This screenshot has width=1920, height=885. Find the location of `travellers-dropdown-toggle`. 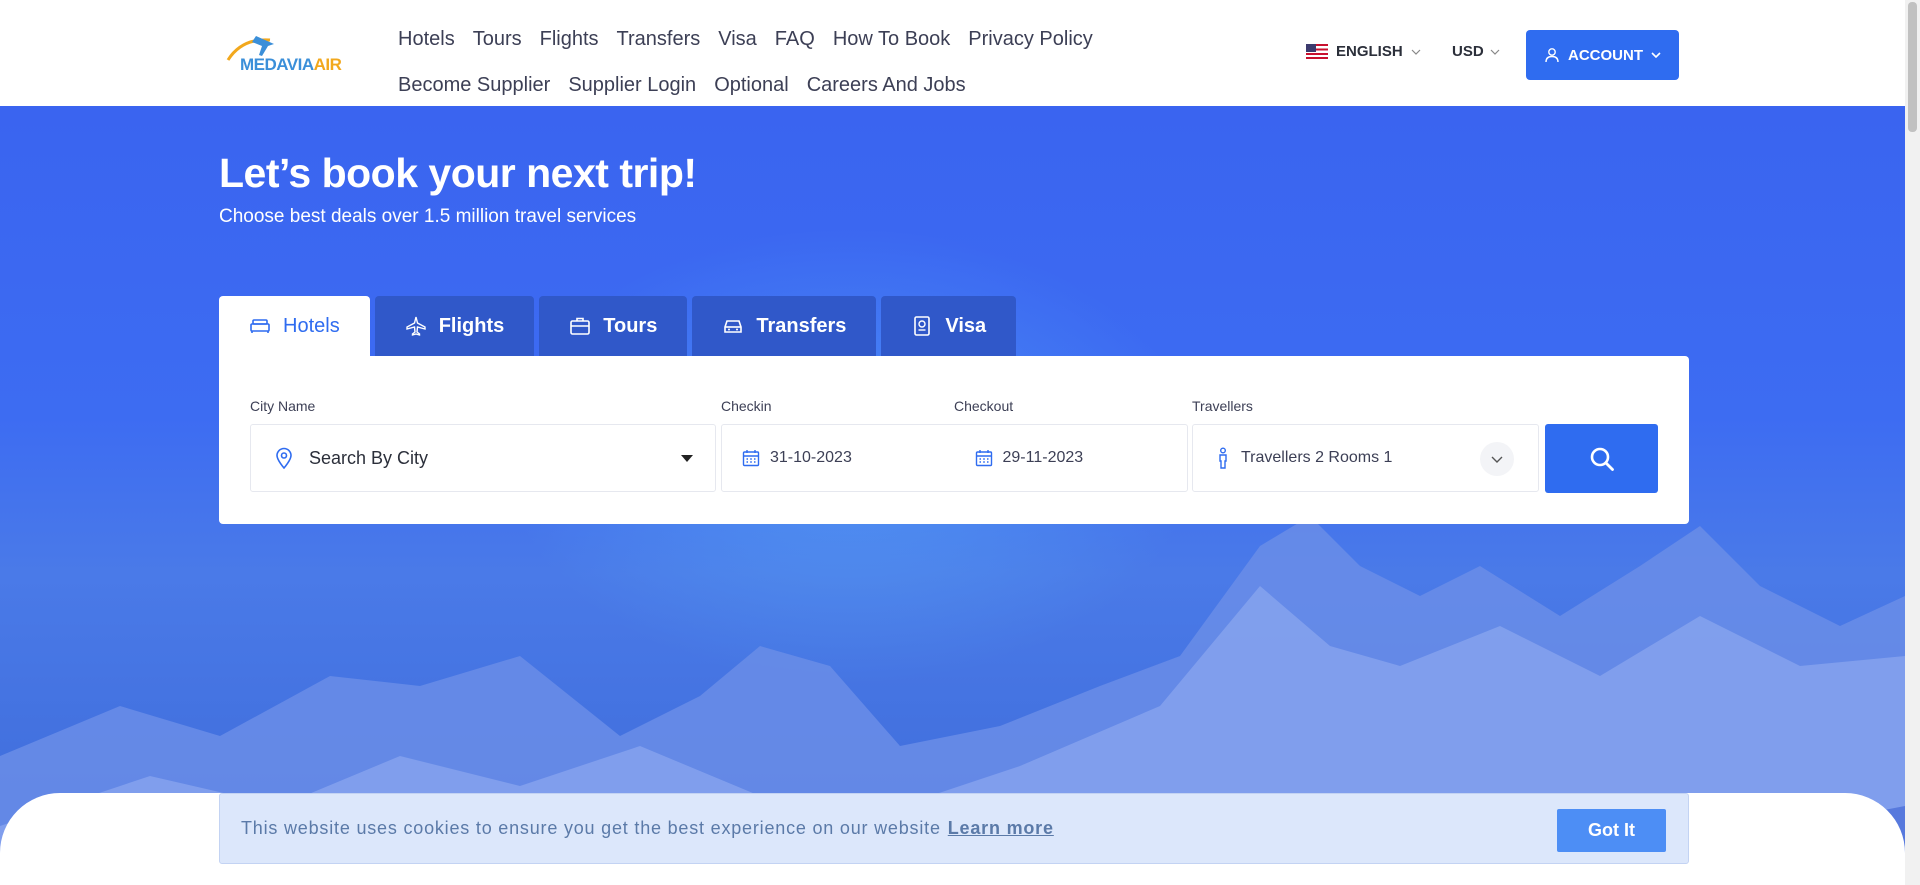

travellers-dropdown-toggle is located at coordinates (1497, 459).